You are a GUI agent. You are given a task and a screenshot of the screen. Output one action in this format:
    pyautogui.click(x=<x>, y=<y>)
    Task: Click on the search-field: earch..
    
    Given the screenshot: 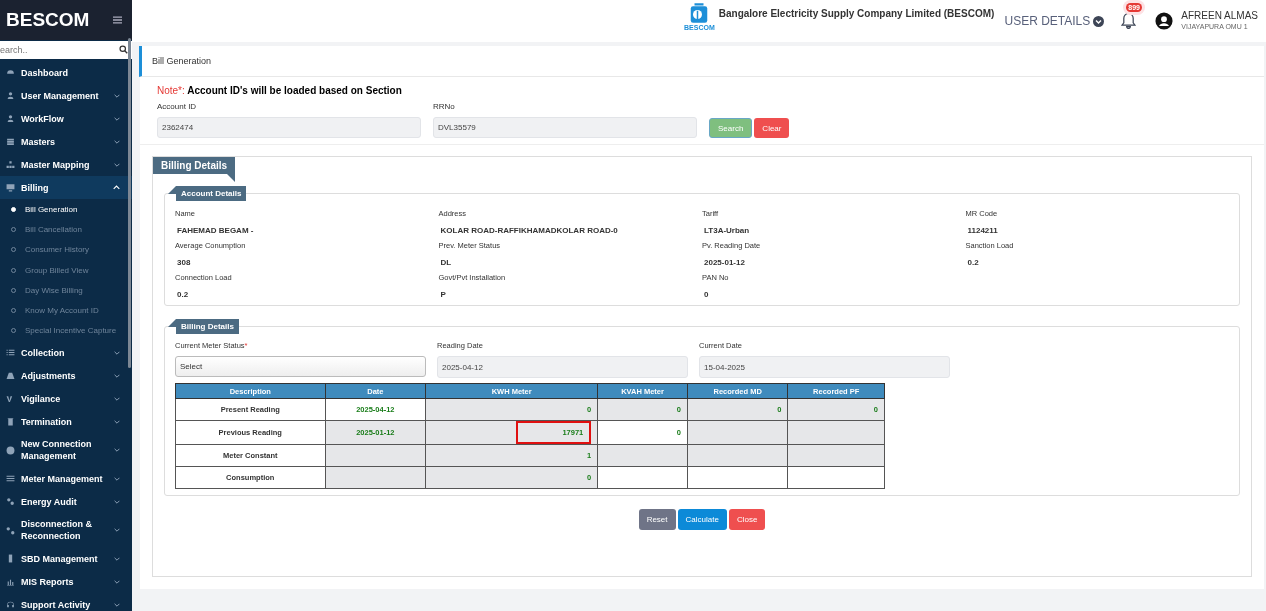 What is the action you would take?
    pyautogui.click(x=66, y=50)
    